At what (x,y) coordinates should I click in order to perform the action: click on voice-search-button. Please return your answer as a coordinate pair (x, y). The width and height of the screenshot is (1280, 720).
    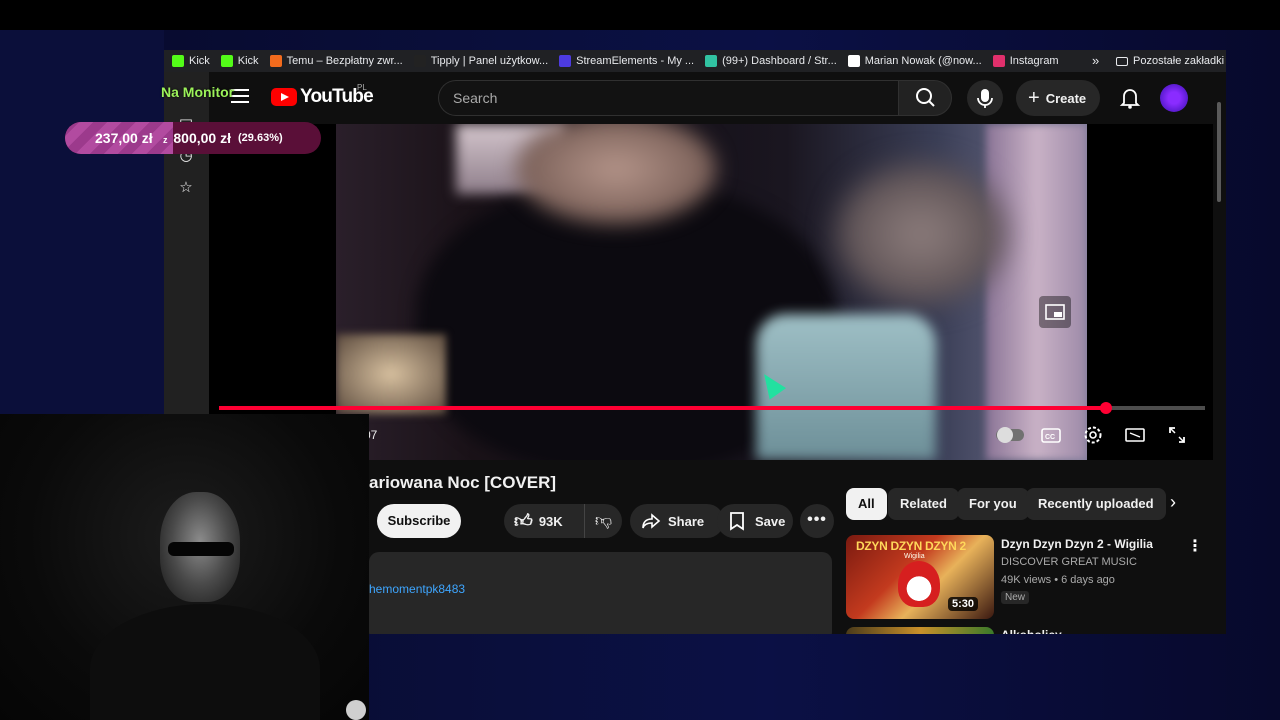
    Looking at the image, I should click on (985, 98).